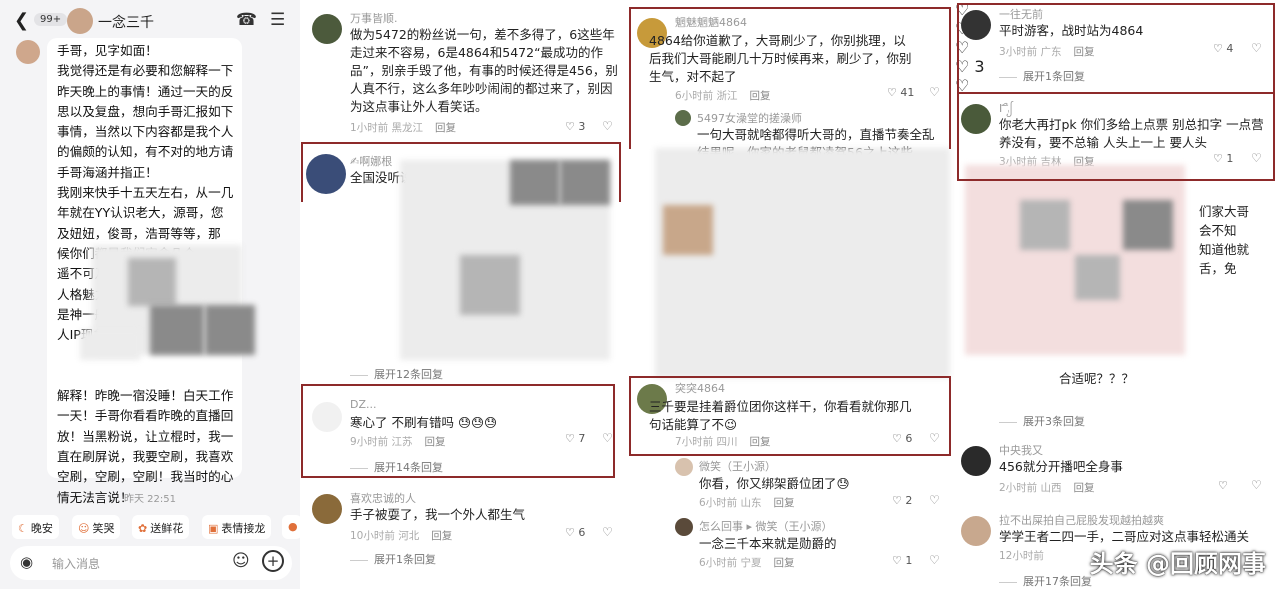 This screenshot has width=1280, height=589. What do you see at coordinates (768, 543) in the screenshot?
I see `comment-text: 一念三千本来就是勋爵的` at bounding box center [768, 543].